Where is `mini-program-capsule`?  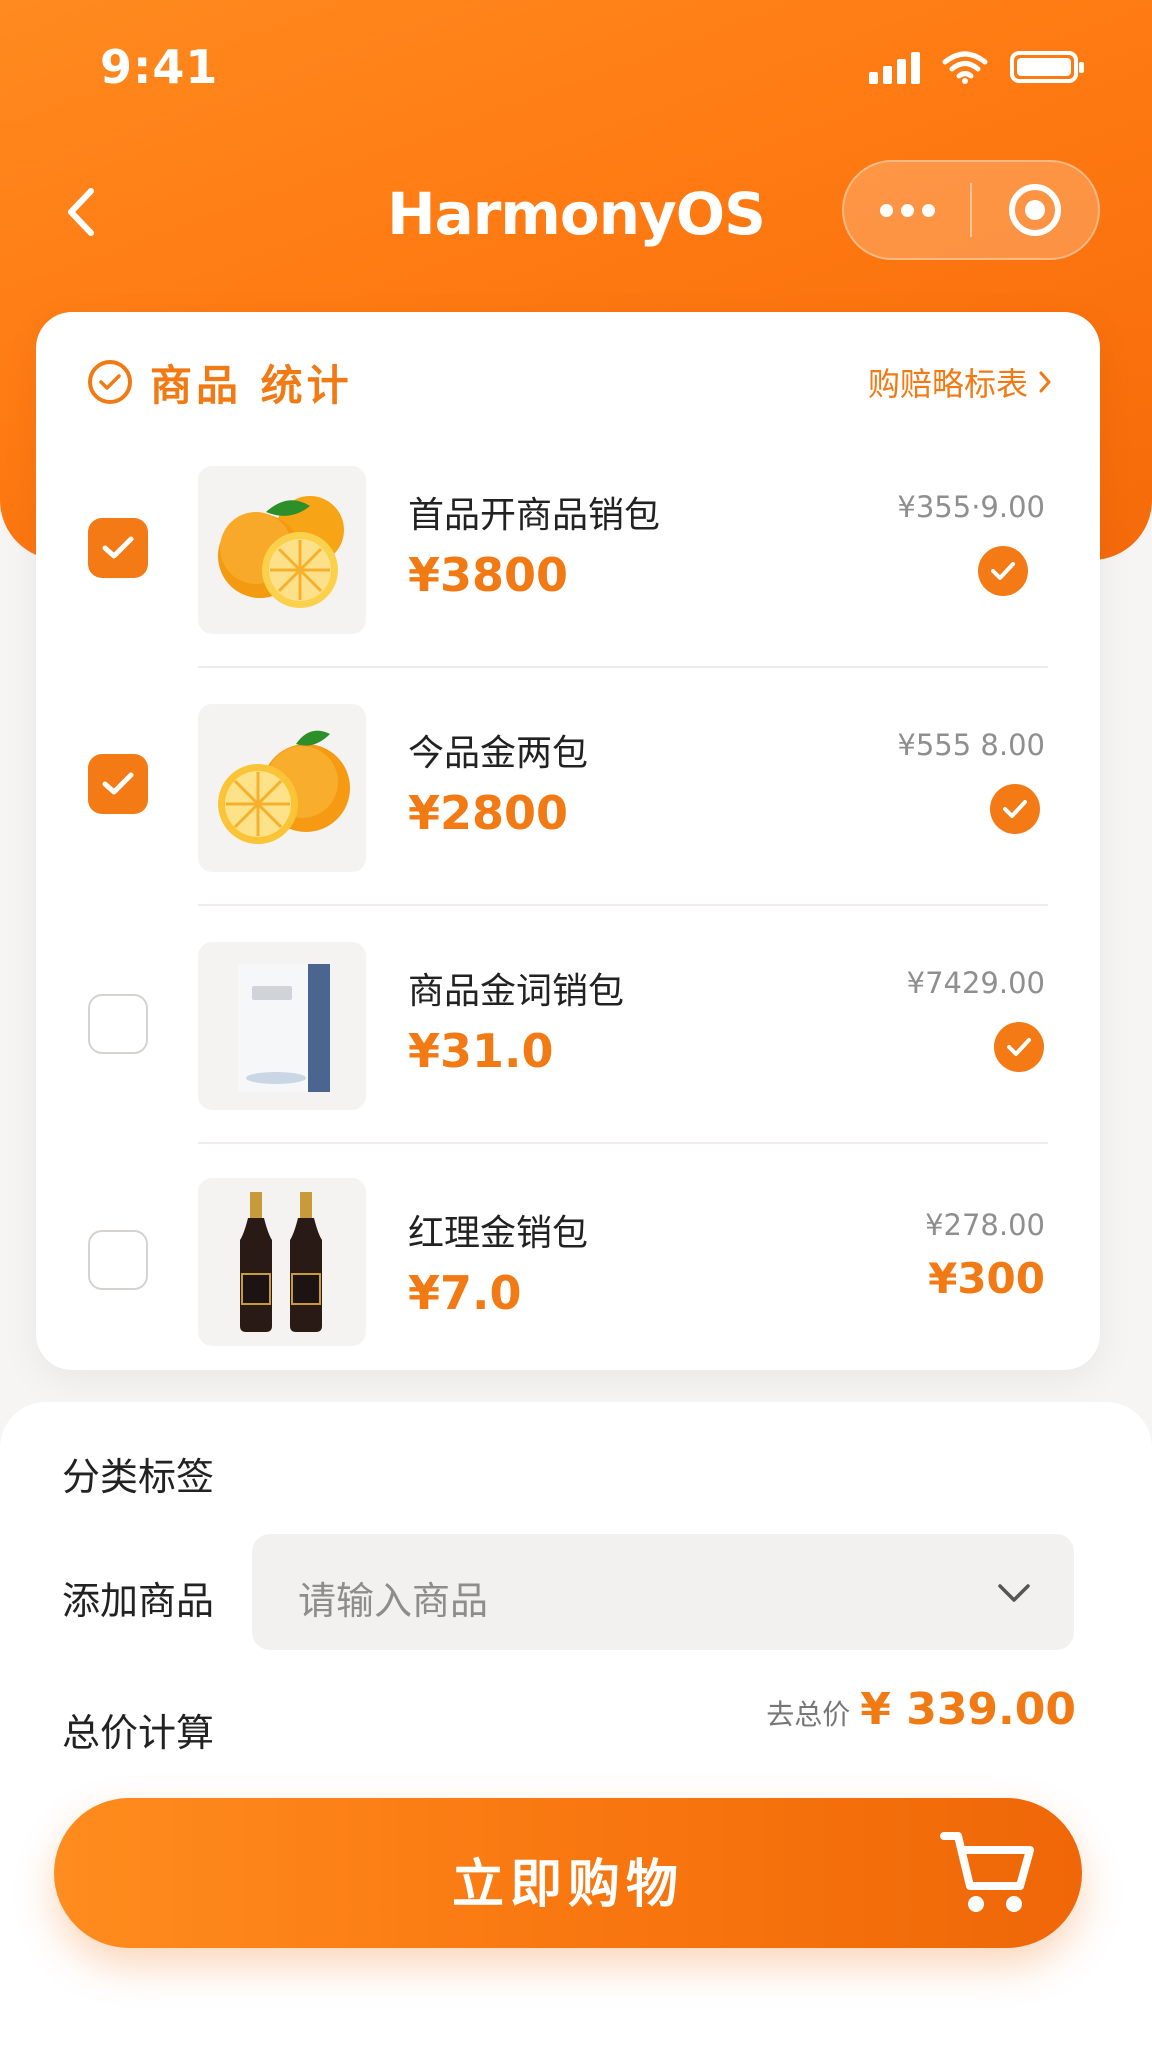 mini-program-capsule is located at coordinates (971, 210).